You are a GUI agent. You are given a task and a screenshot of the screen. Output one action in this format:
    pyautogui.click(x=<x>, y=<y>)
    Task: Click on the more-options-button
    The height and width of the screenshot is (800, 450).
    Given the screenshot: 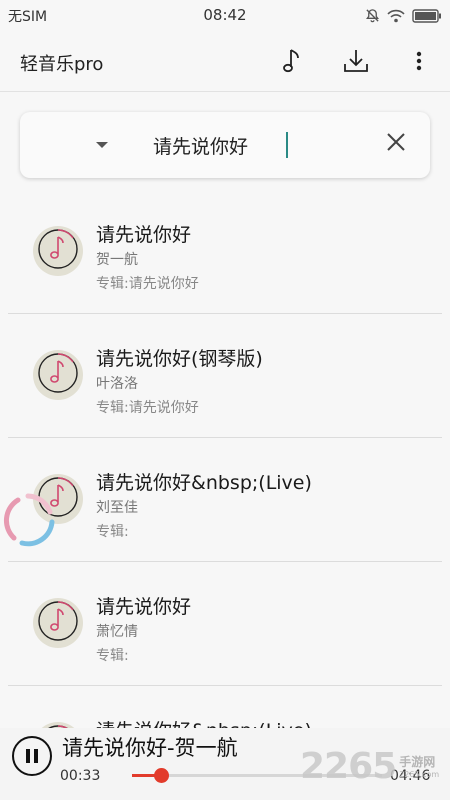 What is the action you would take?
    pyautogui.click(x=419, y=63)
    